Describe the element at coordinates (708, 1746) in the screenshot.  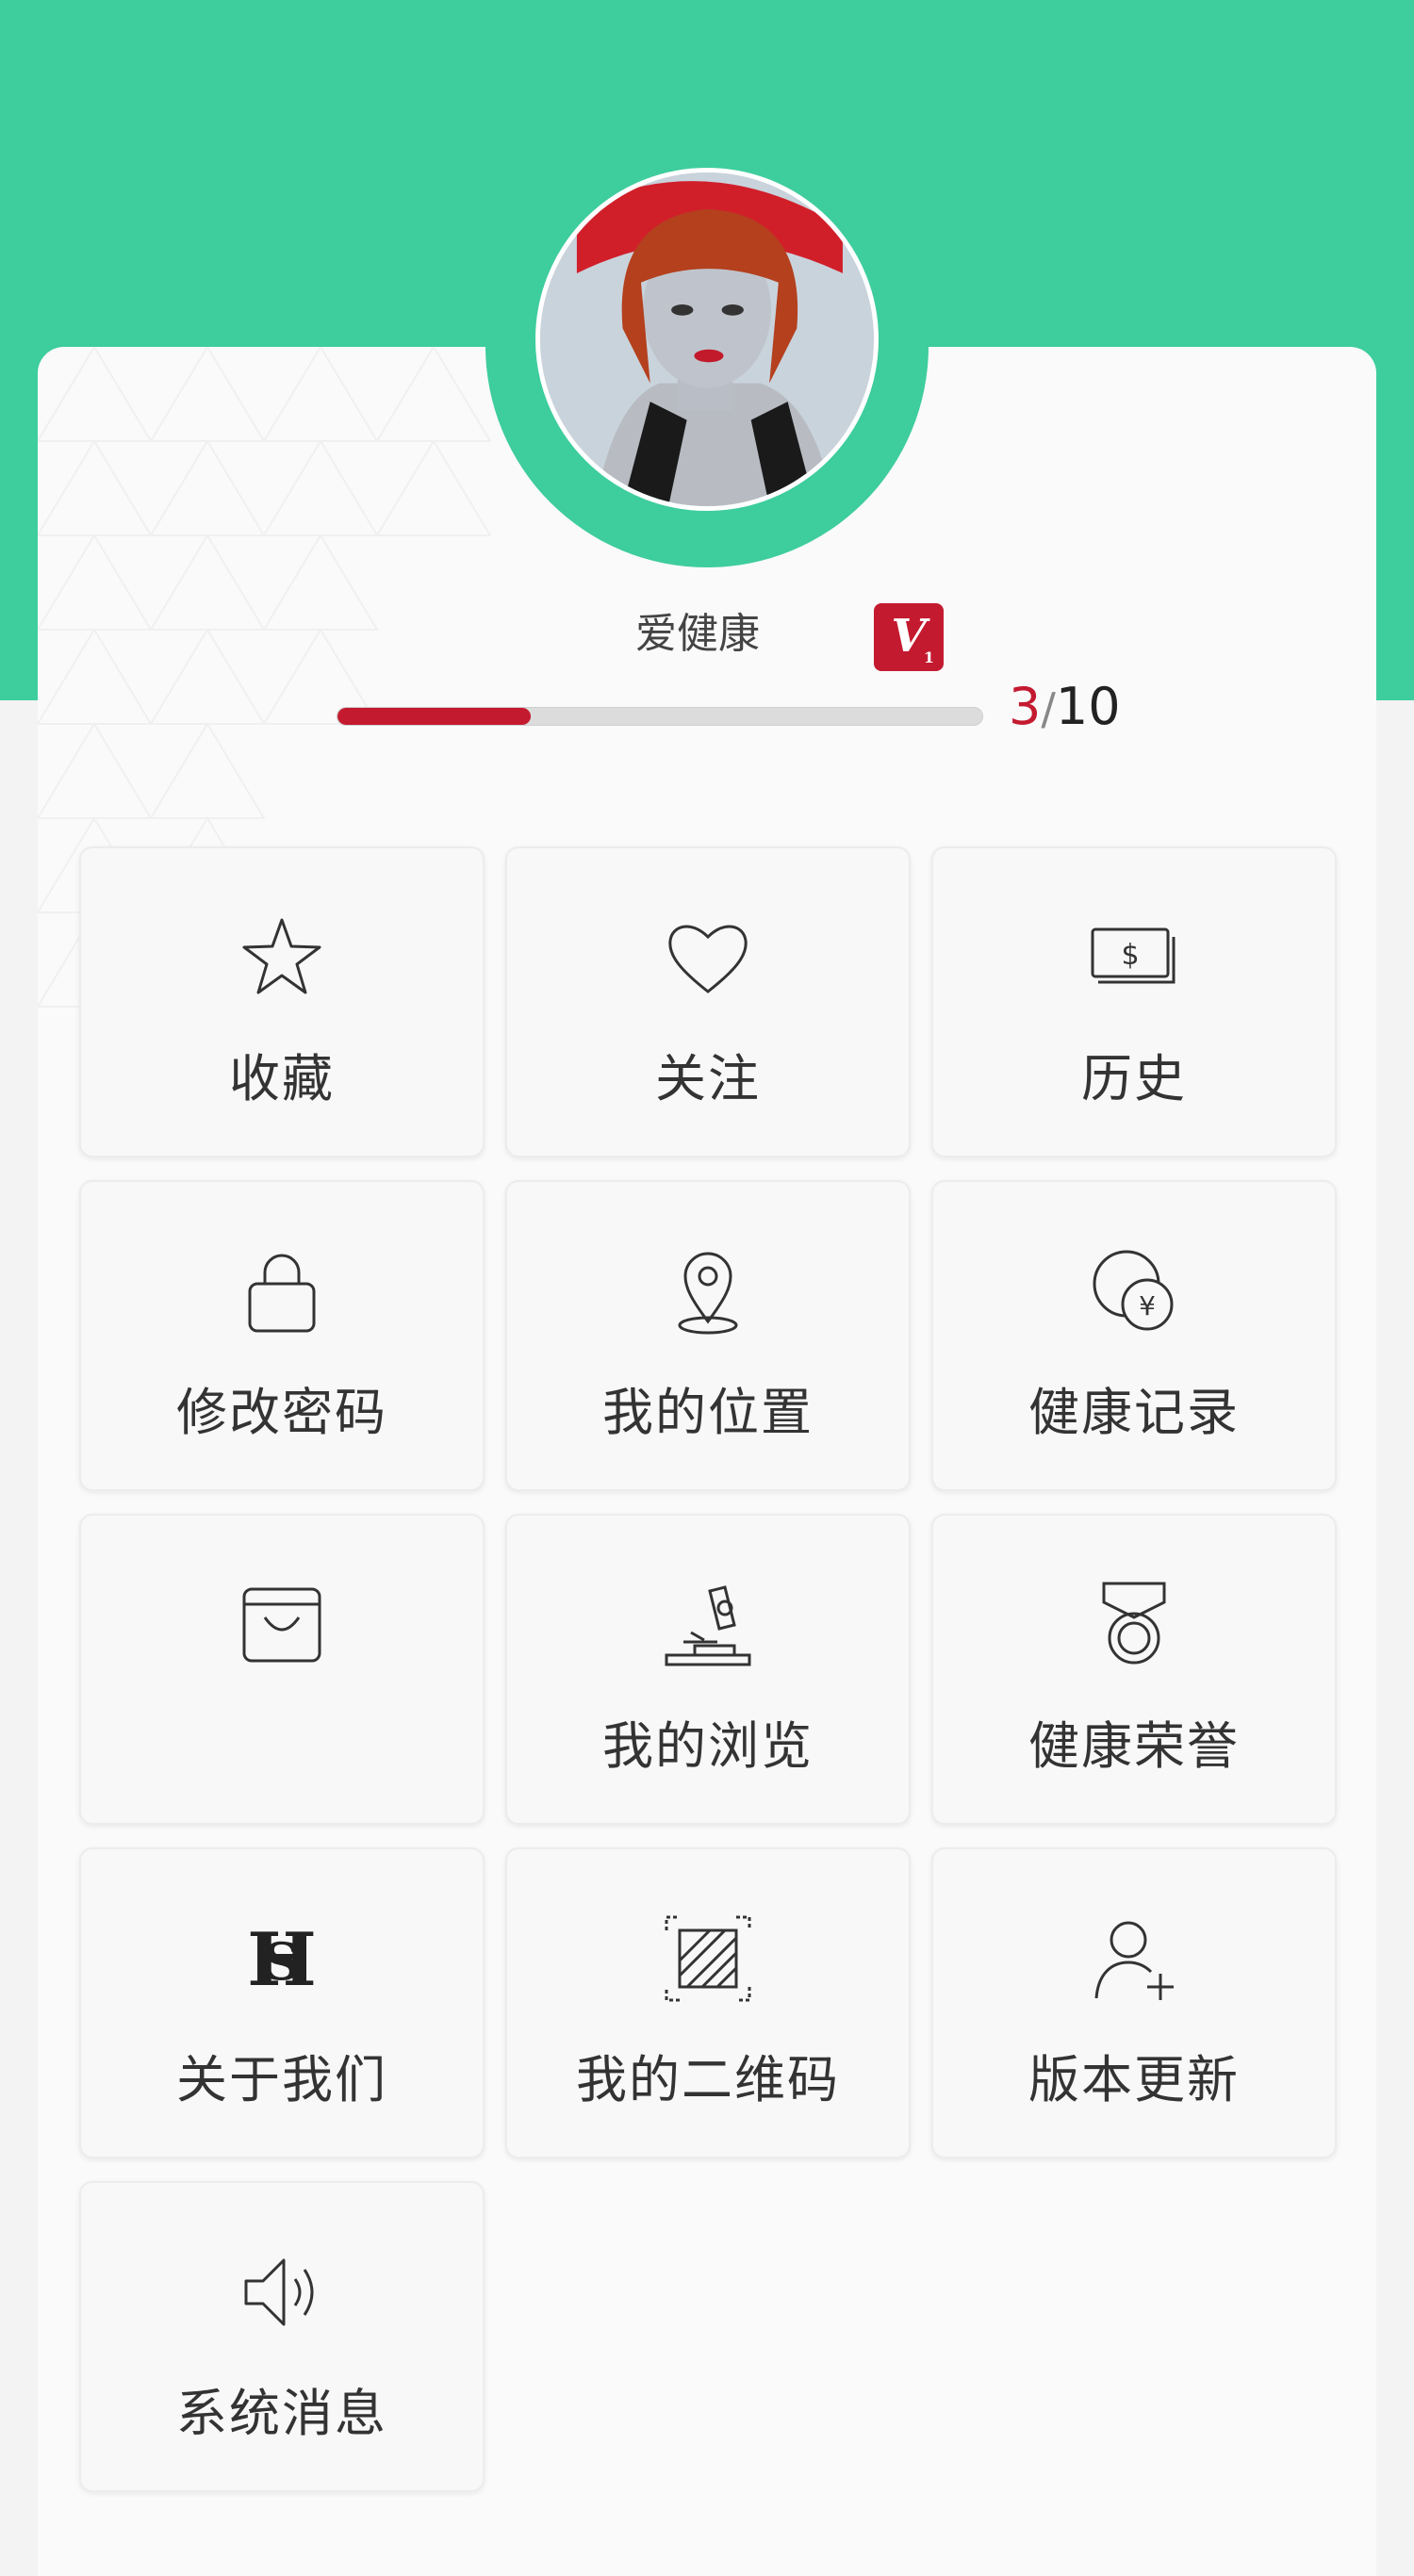
I see `menu-item-label: 我的浏览` at that location.